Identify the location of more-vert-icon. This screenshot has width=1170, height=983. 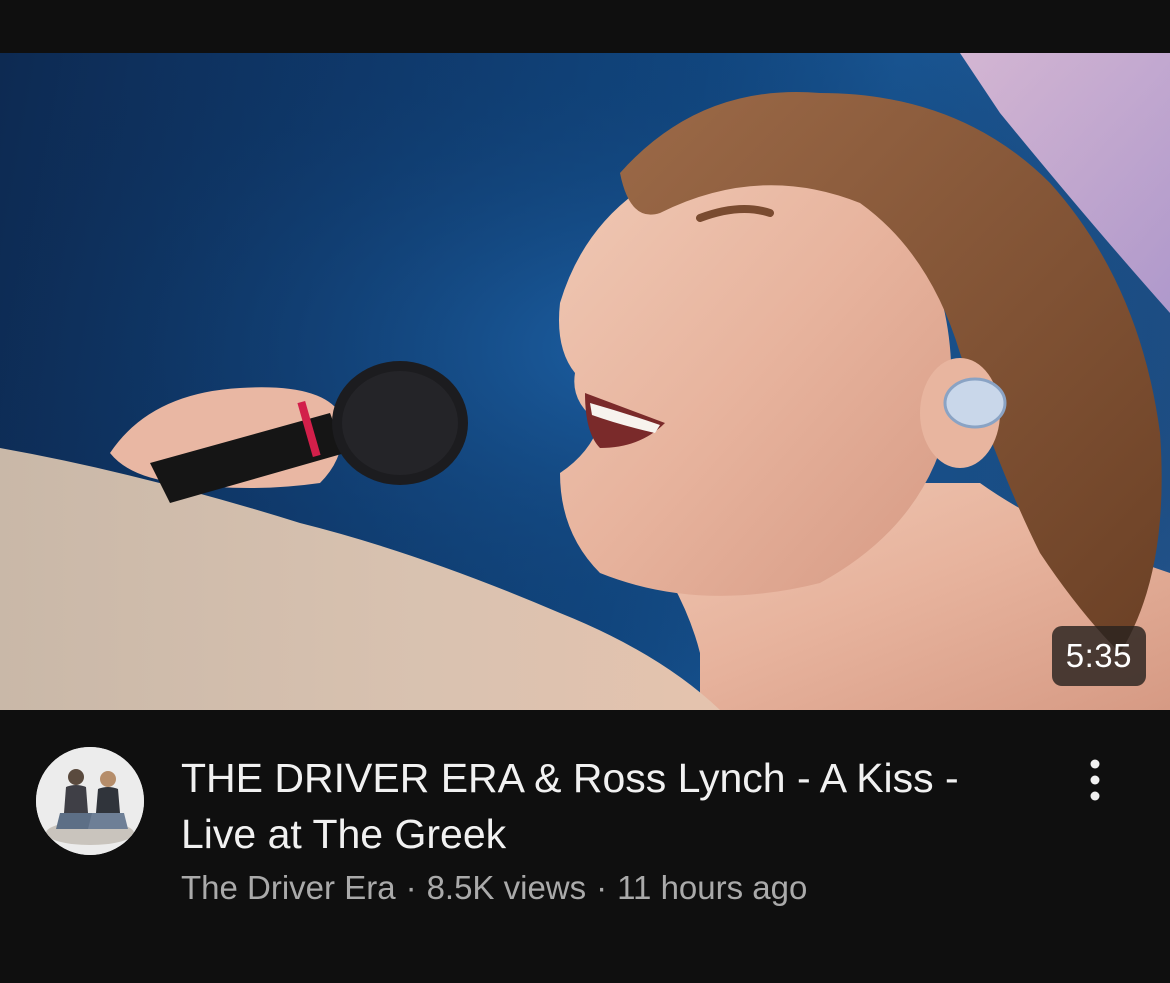
(1095, 780).